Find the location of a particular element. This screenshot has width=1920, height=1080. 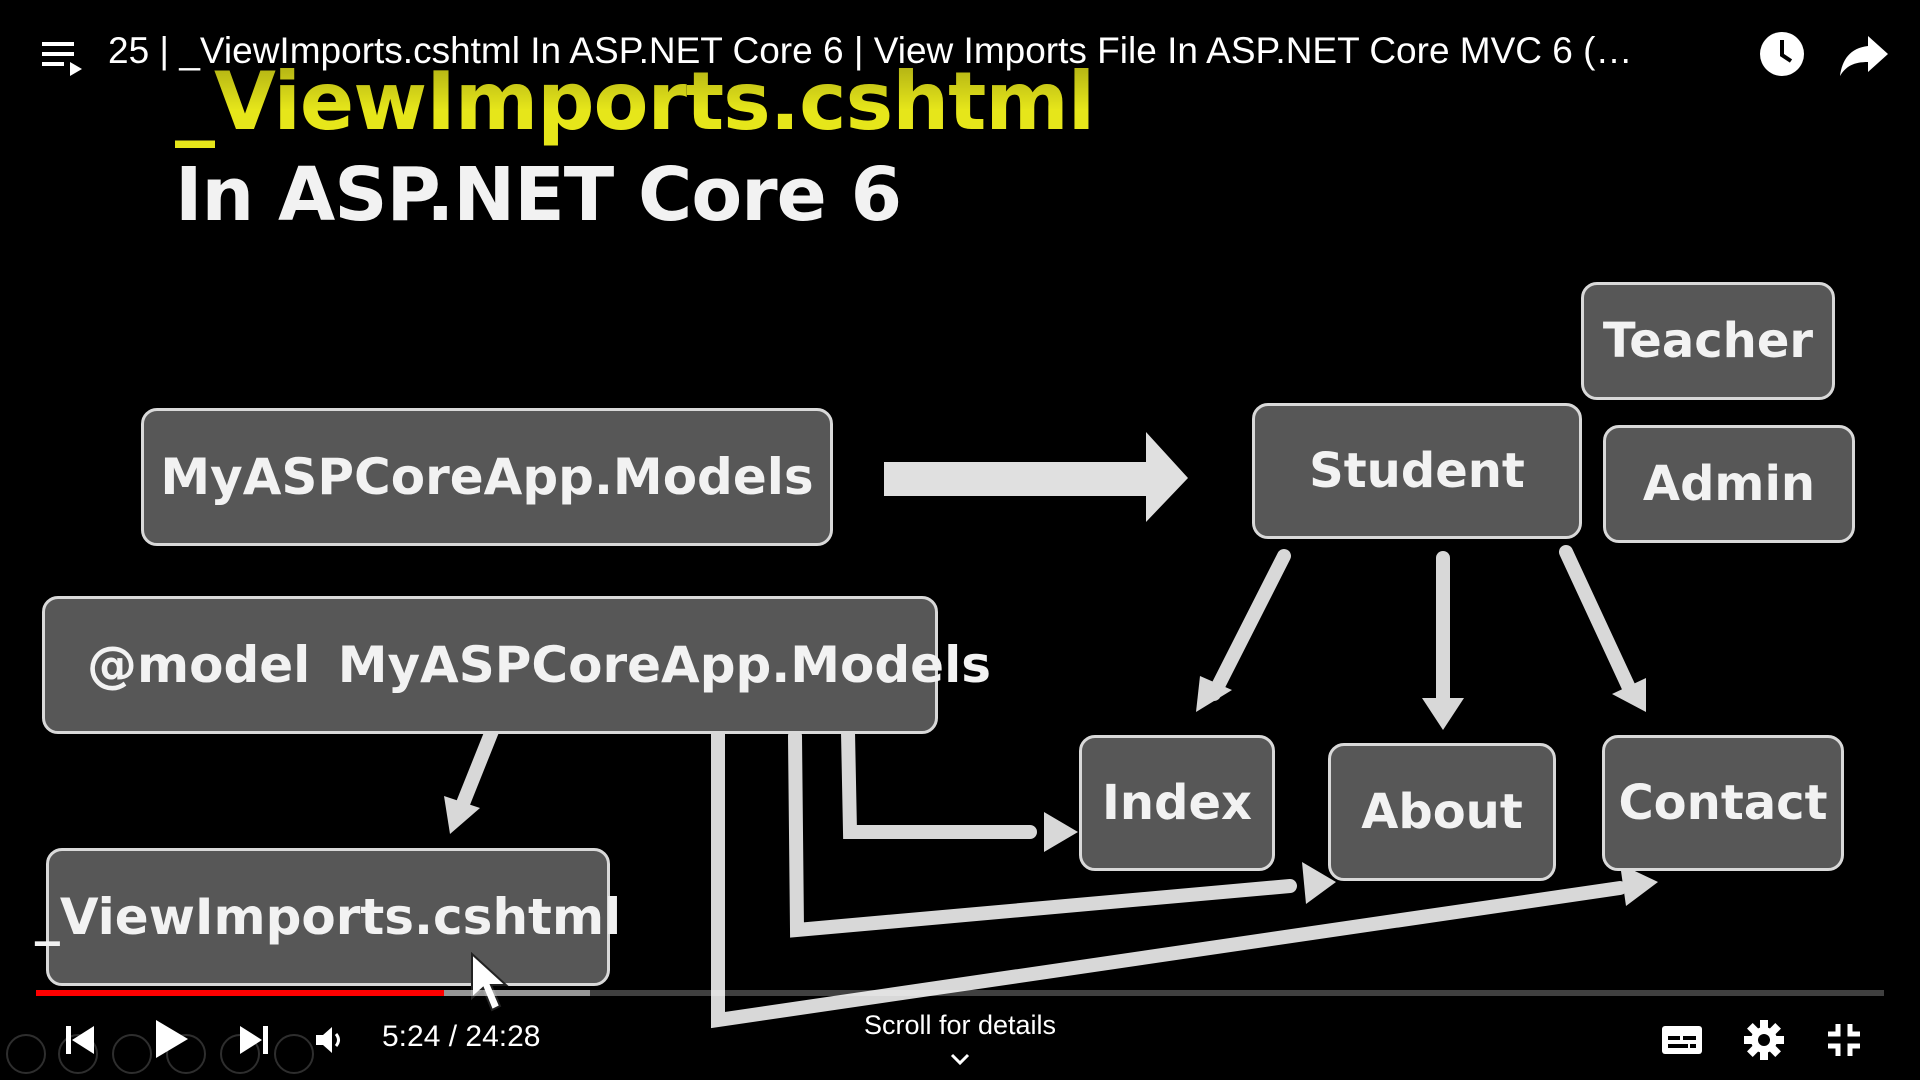

box-index: Index is located at coordinates (1177, 803).